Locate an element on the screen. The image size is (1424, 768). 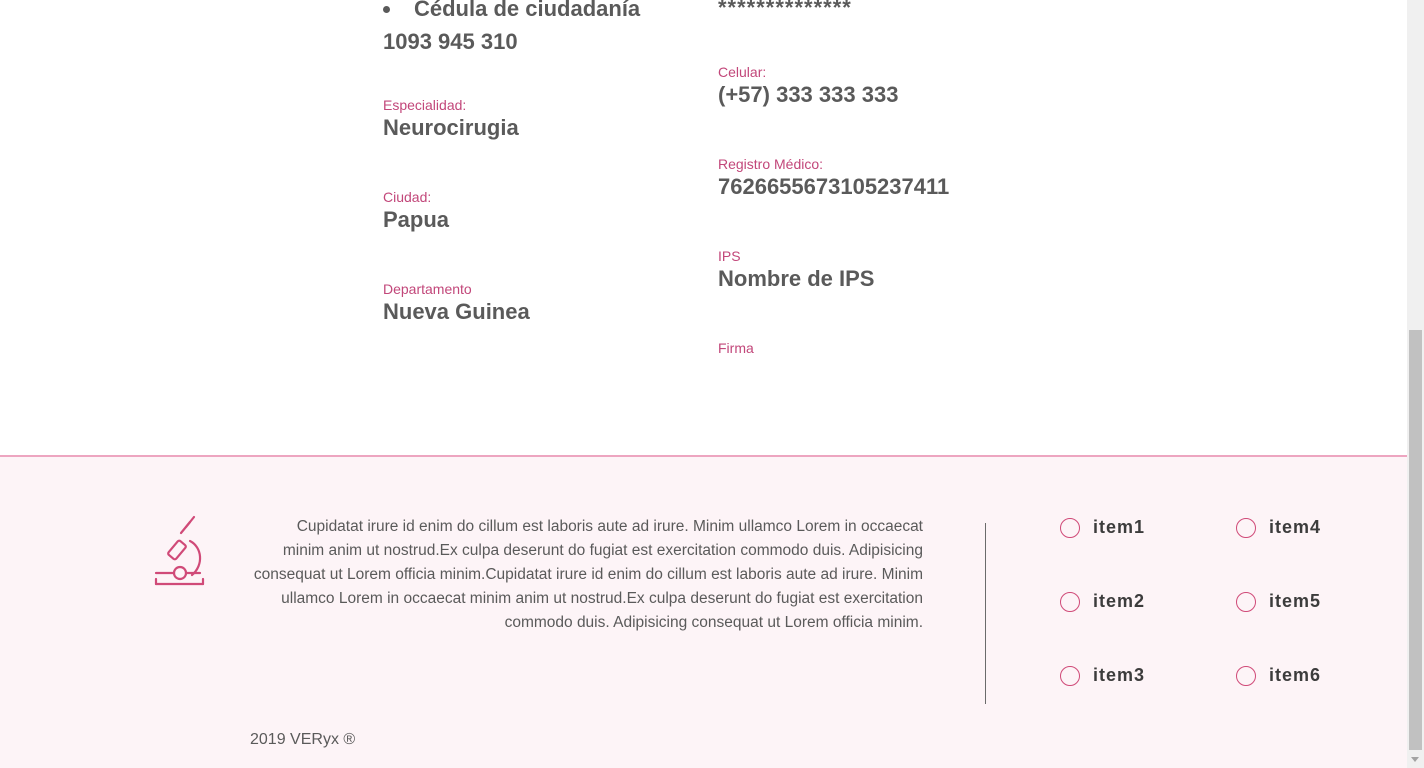
menu-item-3: item3 is located at coordinates (1102, 675).